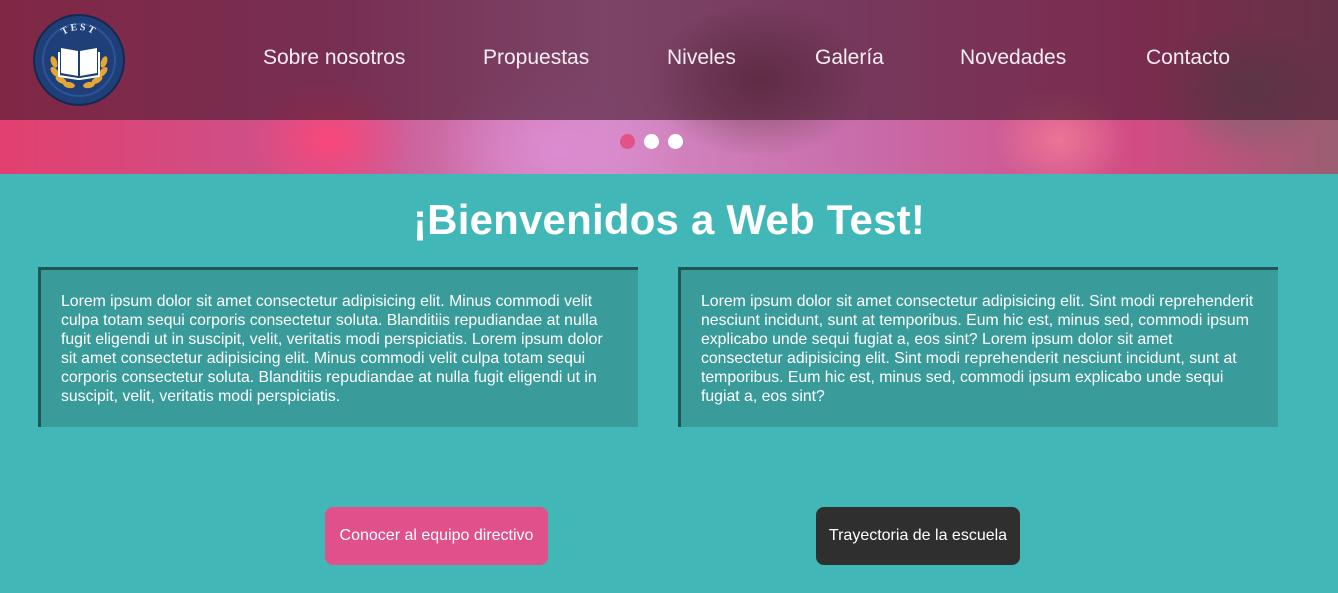 This screenshot has height=593, width=1338. I want to click on page-title: ¡Bienvenidos a Web Test!, so click(669, 219).